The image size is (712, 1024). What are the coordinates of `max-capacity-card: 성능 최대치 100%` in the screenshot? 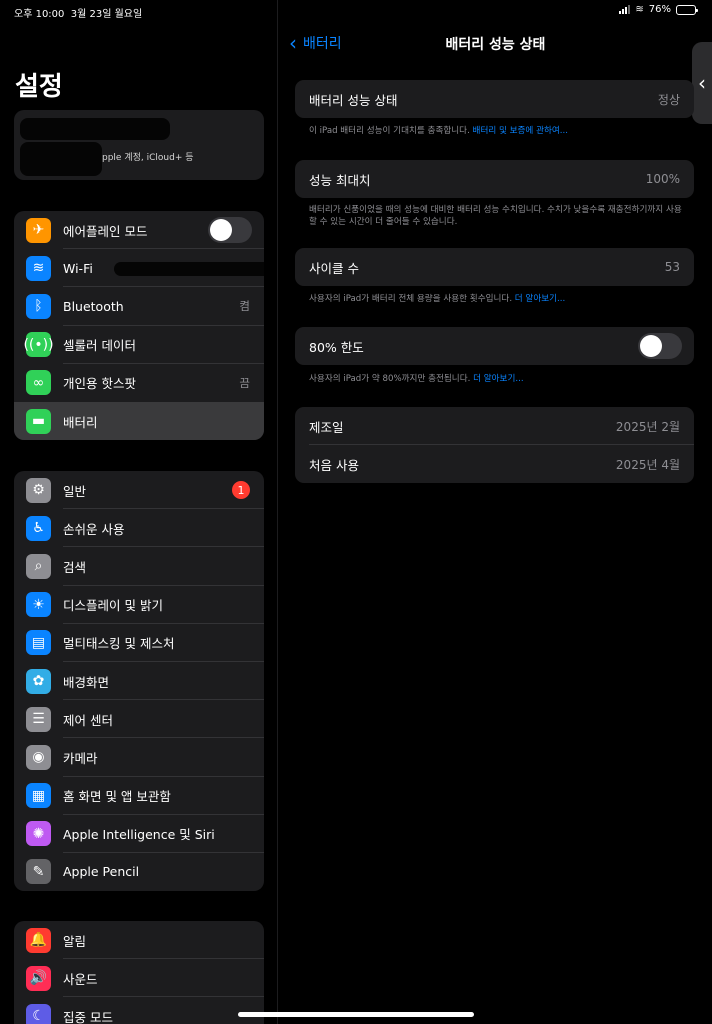 It's located at (494, 179).